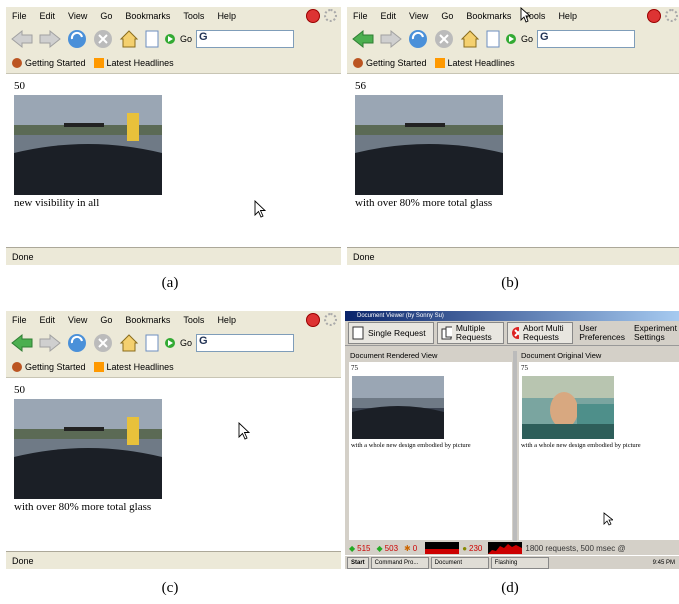 Image resolution: width=679 pixels, height=604 pixels. What do you see at coordinates (397, 332) in the screenshot?
I see `single-request-label: Single Request` at bounding box center [397, 332].